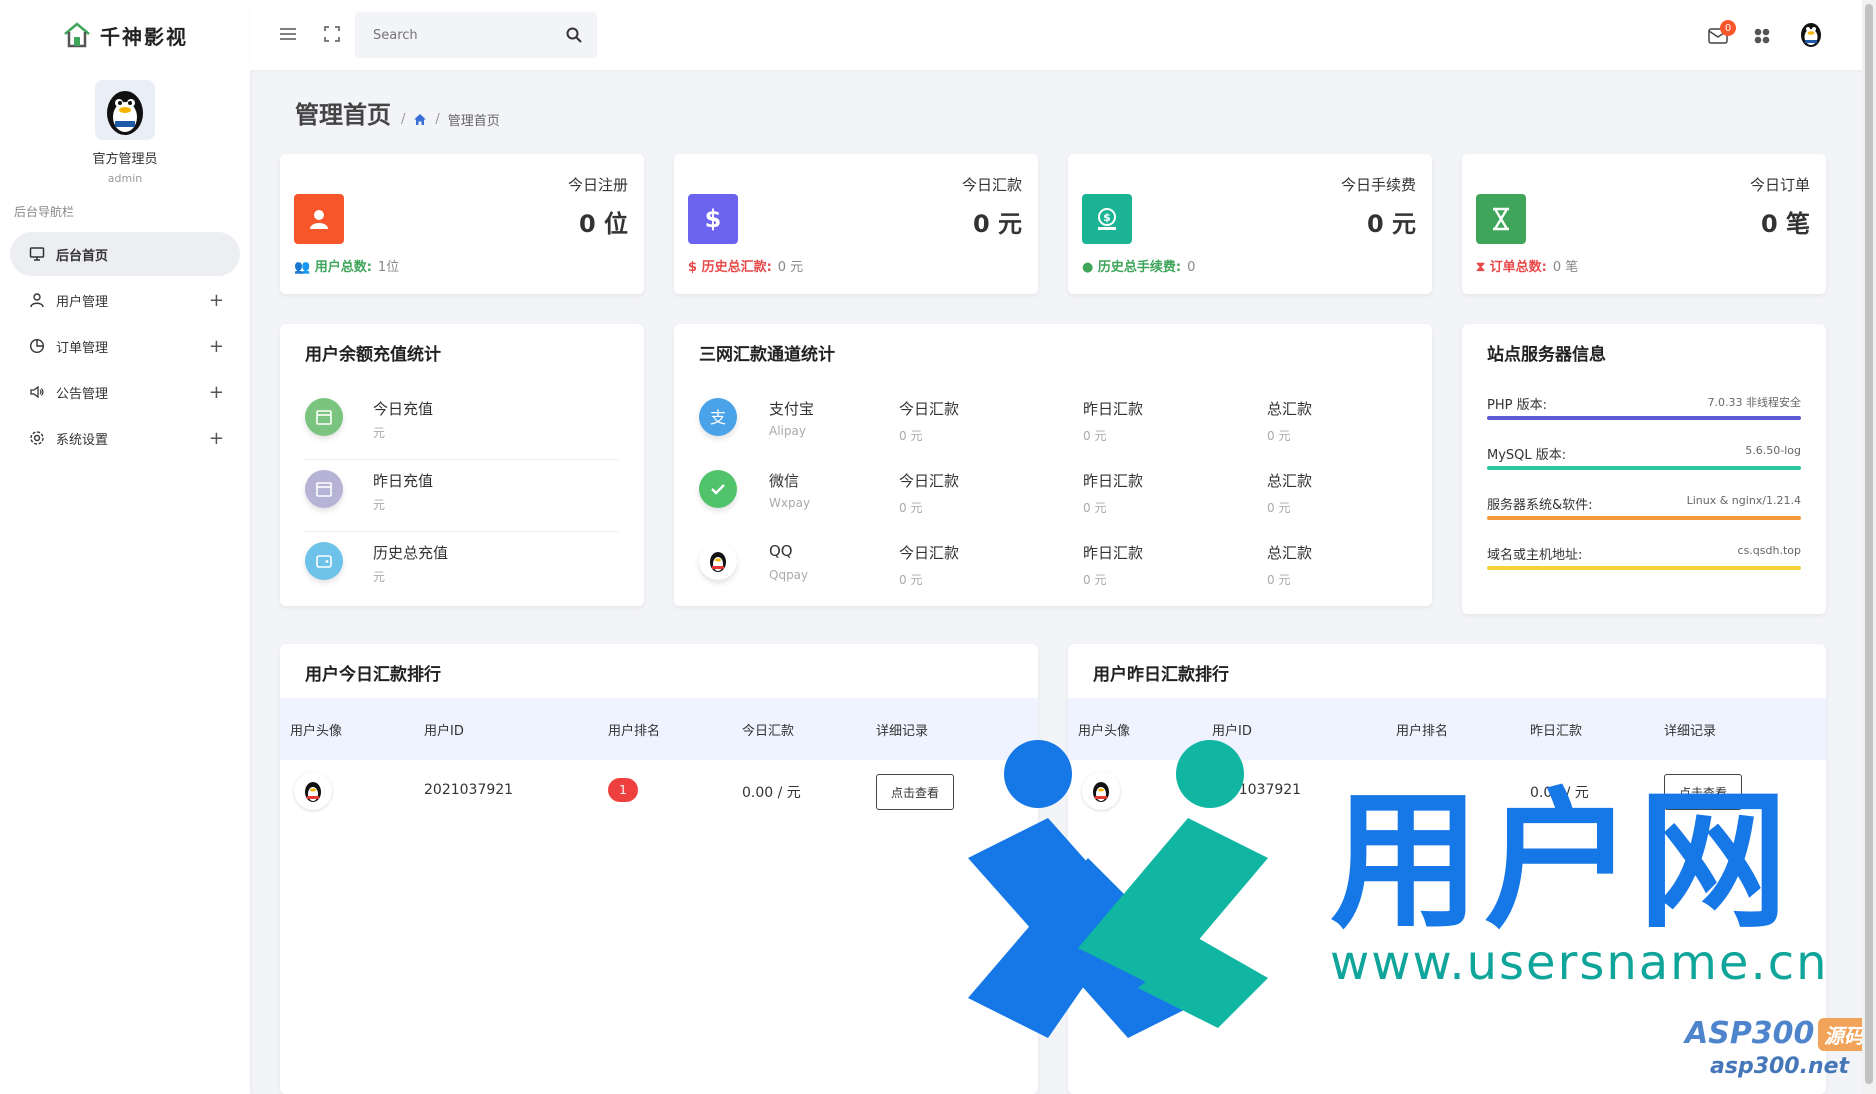  I want to click on alipay-icon: 支, so click(718, 417).